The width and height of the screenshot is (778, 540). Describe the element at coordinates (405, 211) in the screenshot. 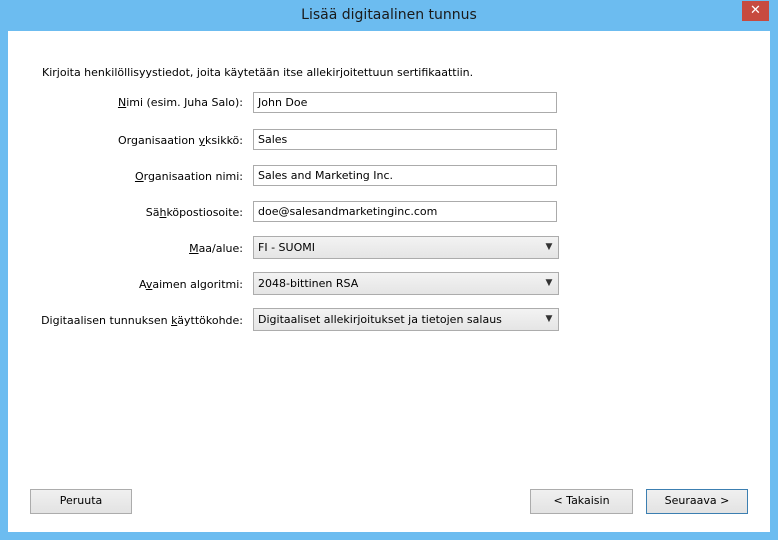

I see `email-input: doe@salesandmarketinginc.com` at that location.